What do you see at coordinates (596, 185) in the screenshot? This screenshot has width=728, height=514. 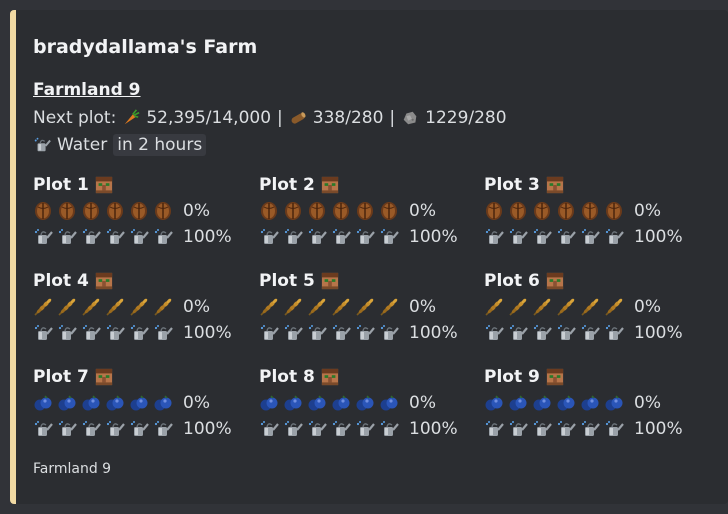 I see `plot-title: Plot 3` at bounding box center [596, 185].